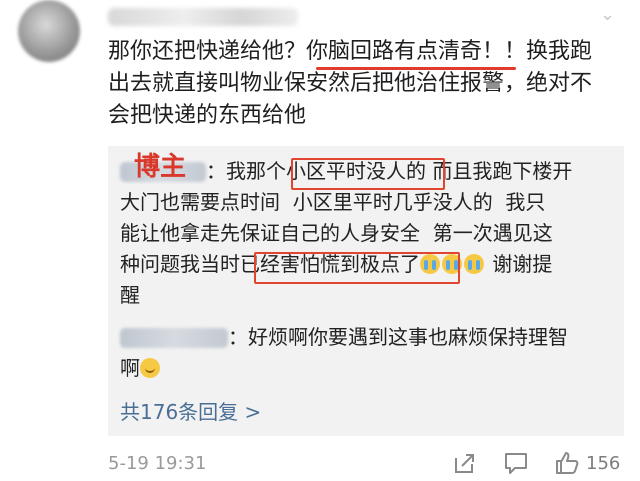 This screenshot has height=481, width=640. Describe the element at coordinates (203, 17) in the screenshot. I see `username-redacted` at that location.